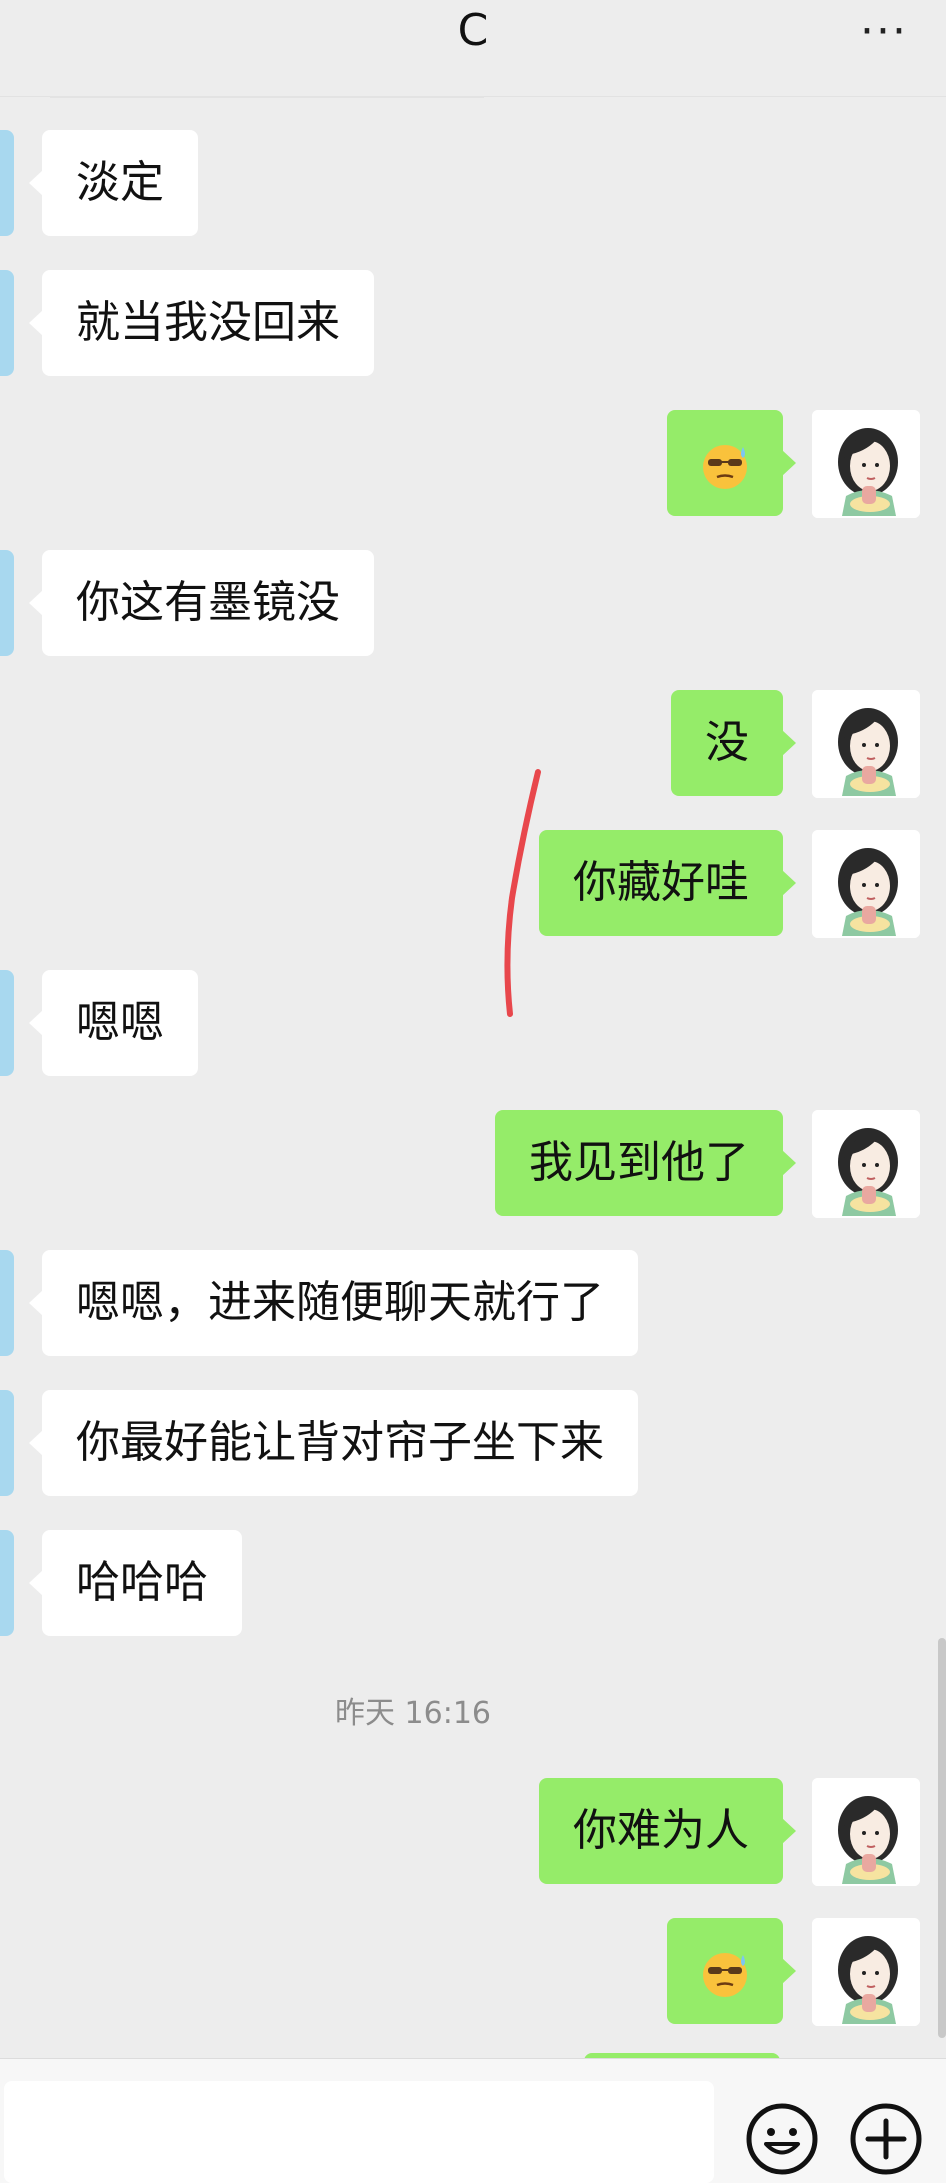 The image size is (946, 2183). Describe the element at coordinates (113, 183) in the screenshot. I see `incoming-message: 淡定` at that location.